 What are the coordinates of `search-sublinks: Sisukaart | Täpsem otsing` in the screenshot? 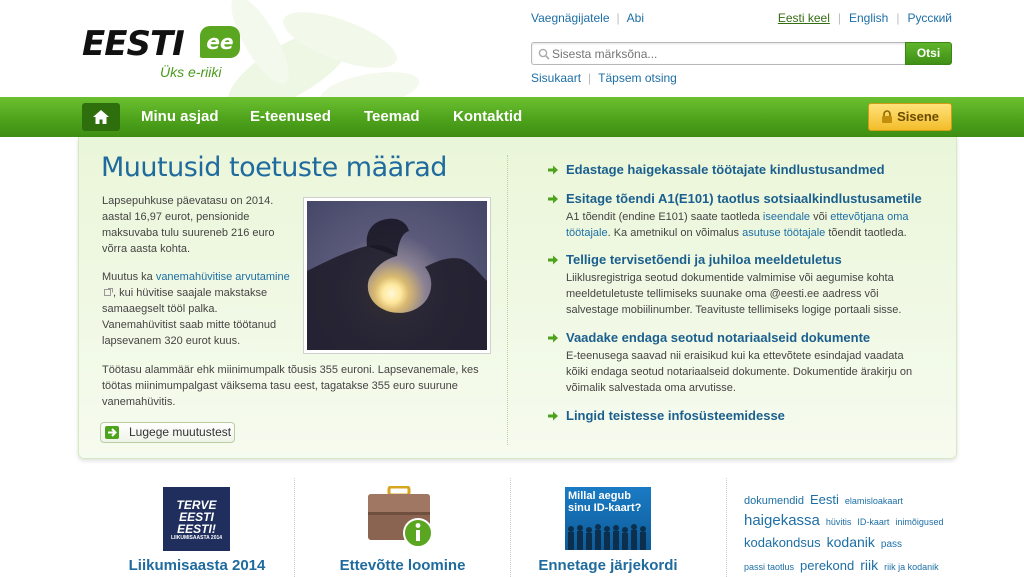 It's located at (604, 78).